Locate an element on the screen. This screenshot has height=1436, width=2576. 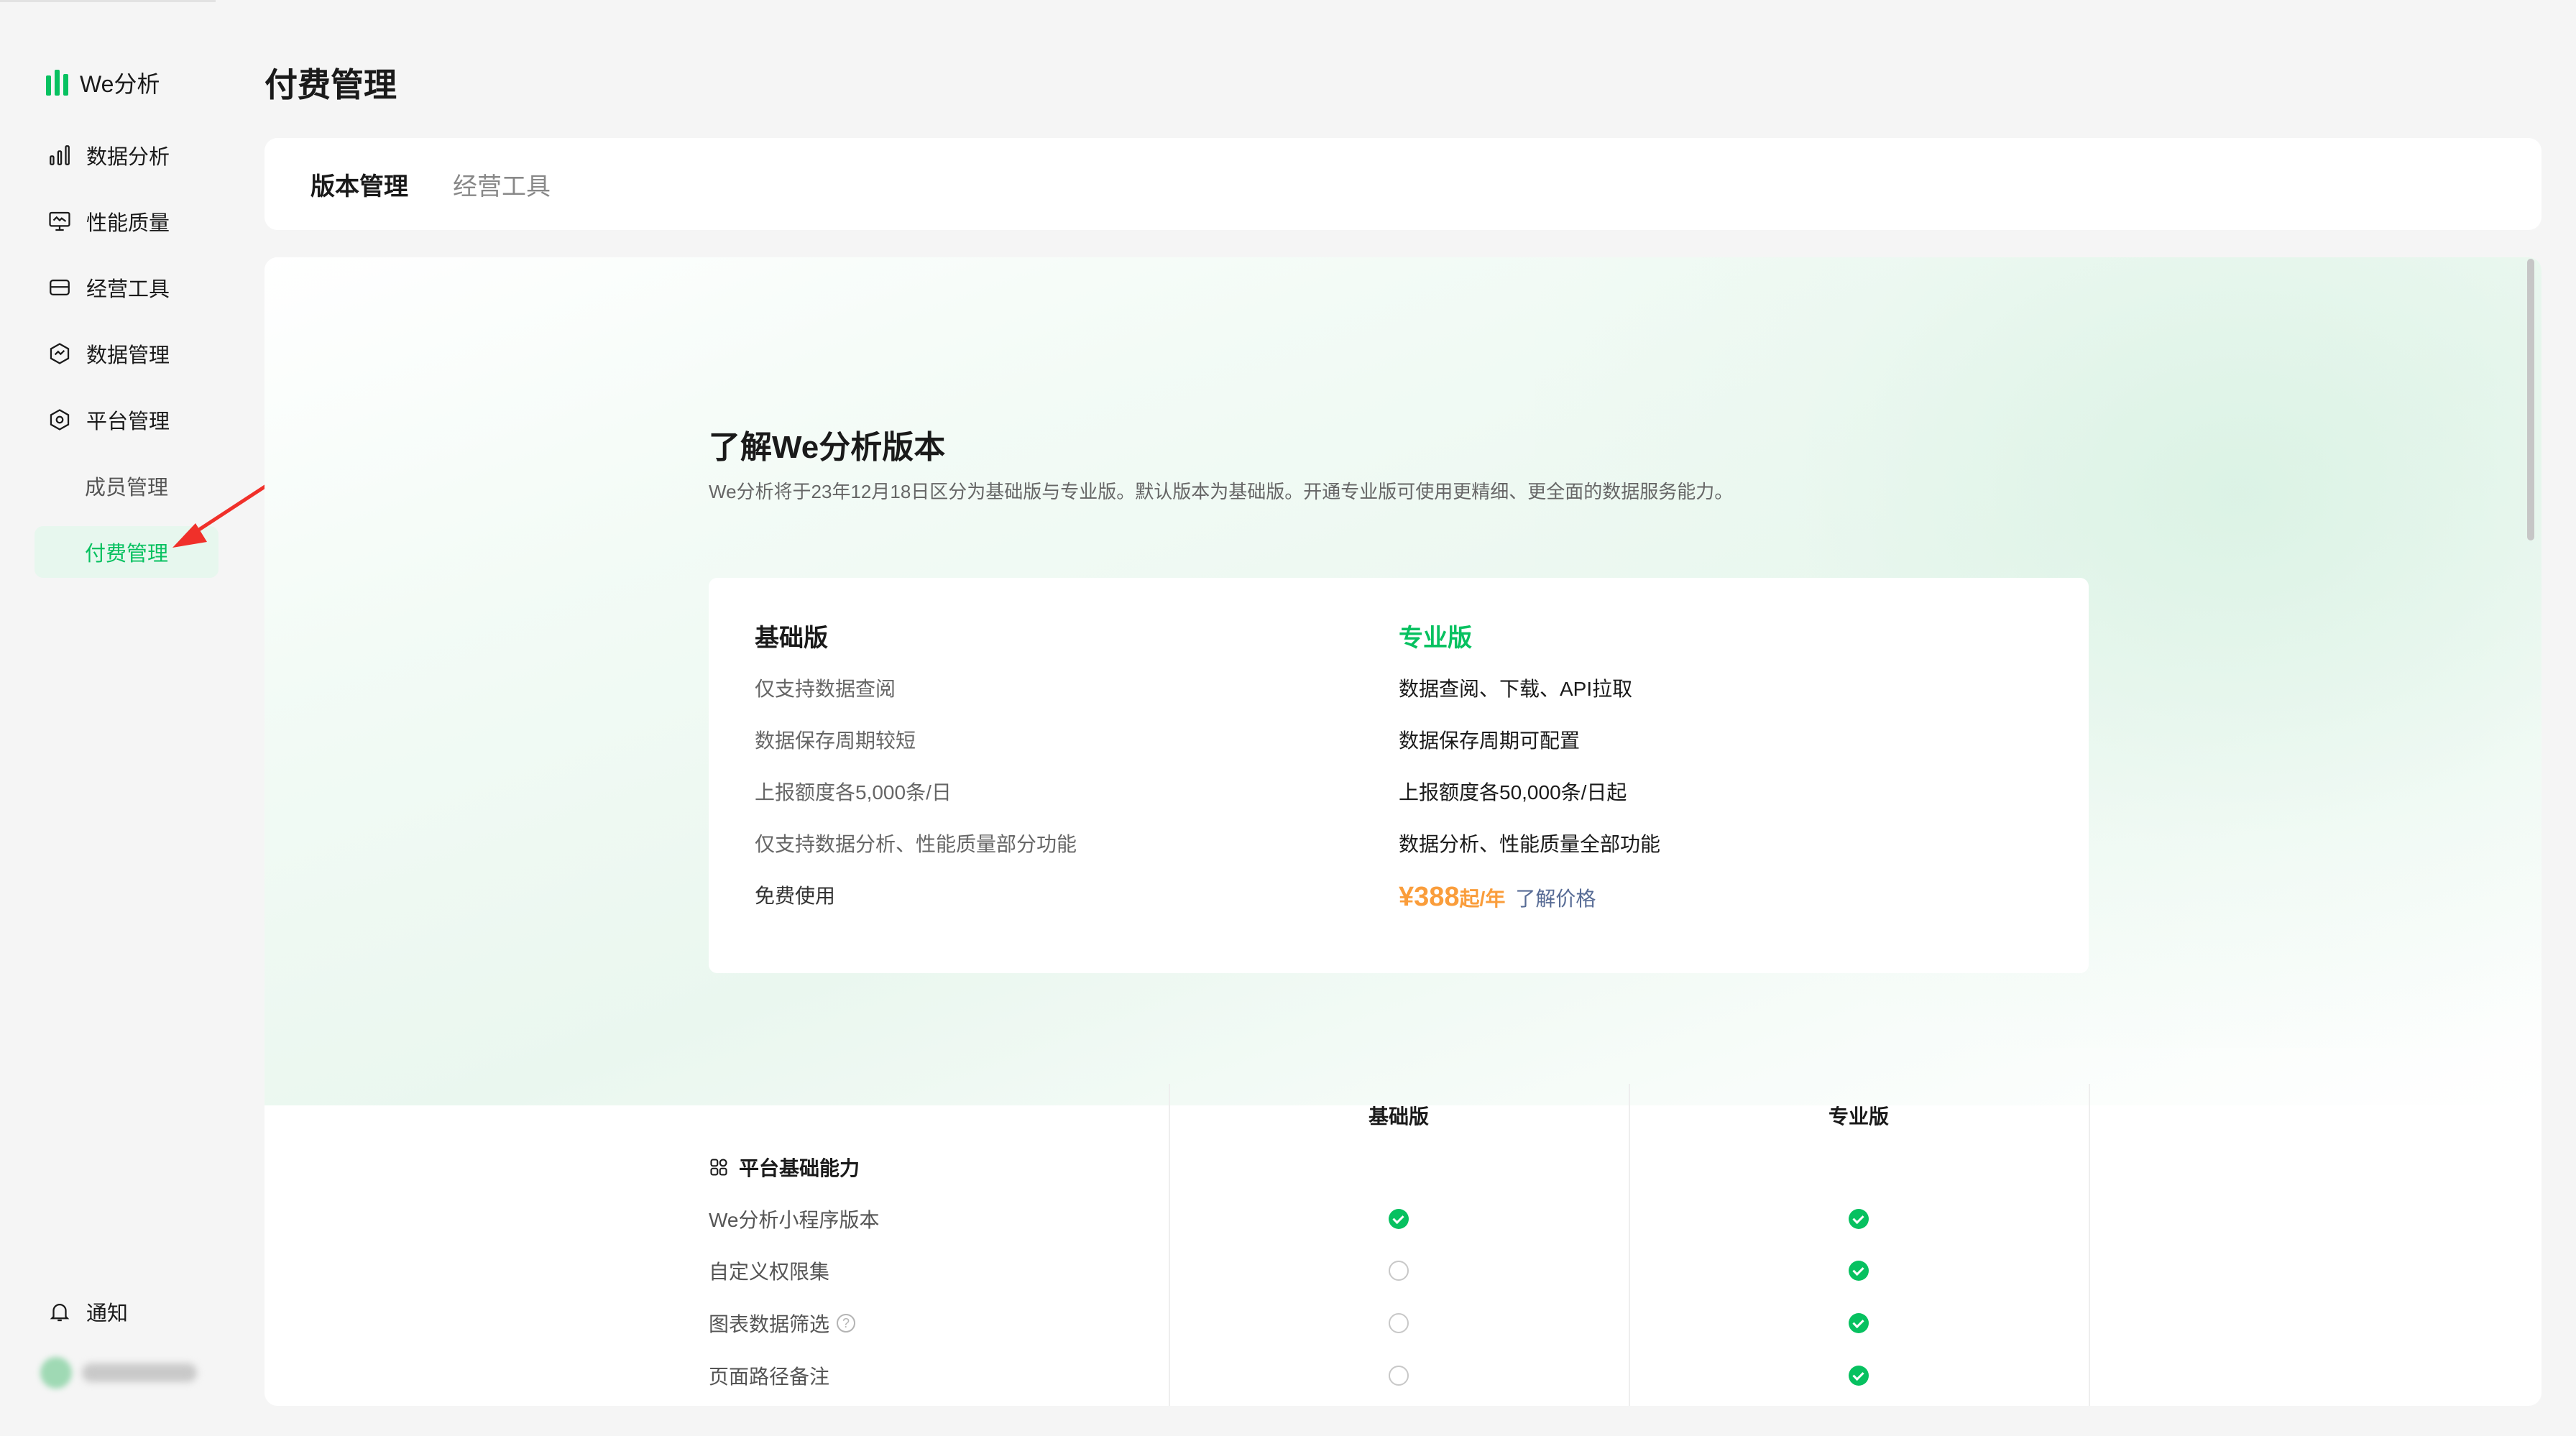
table-row-label: 自定义权限集 is located at coordinates (769, 1271).